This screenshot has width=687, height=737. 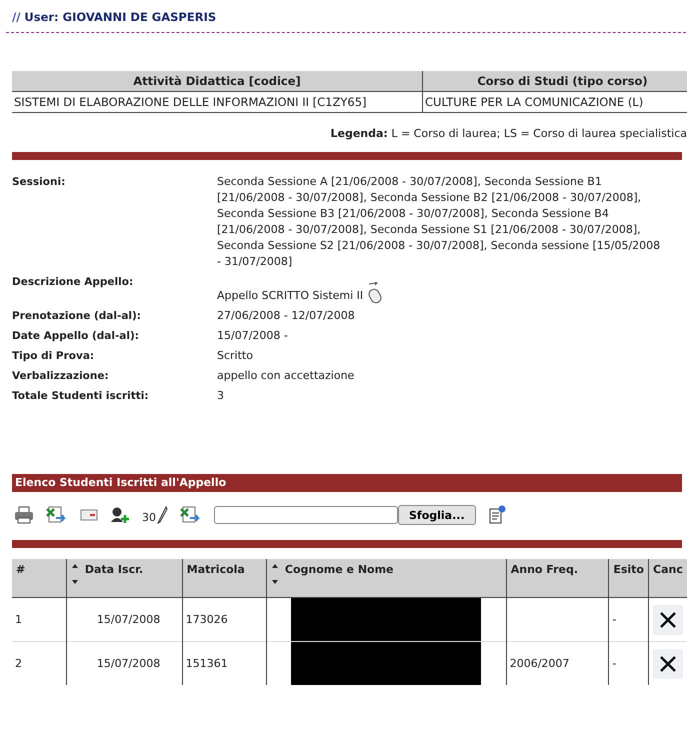 What do you see at coordinates (120, 515) in the screenshot?
I see `add-user-icon` at bounding box center [120, 515].